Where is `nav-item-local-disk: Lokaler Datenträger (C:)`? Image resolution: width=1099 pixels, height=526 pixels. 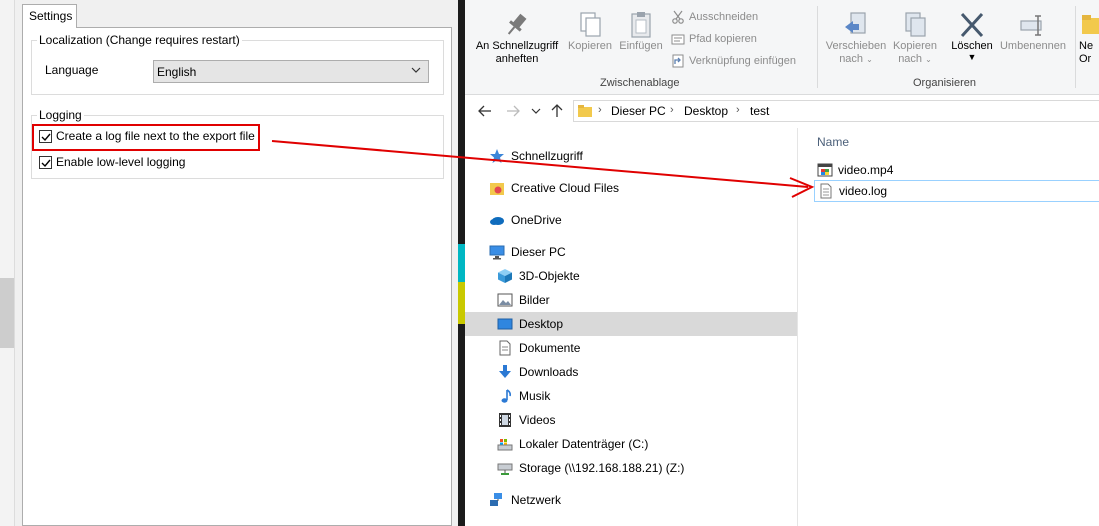
nav-item-local-disk: Lokaler Datenträger (C:) is located at coordinates (631, 444).